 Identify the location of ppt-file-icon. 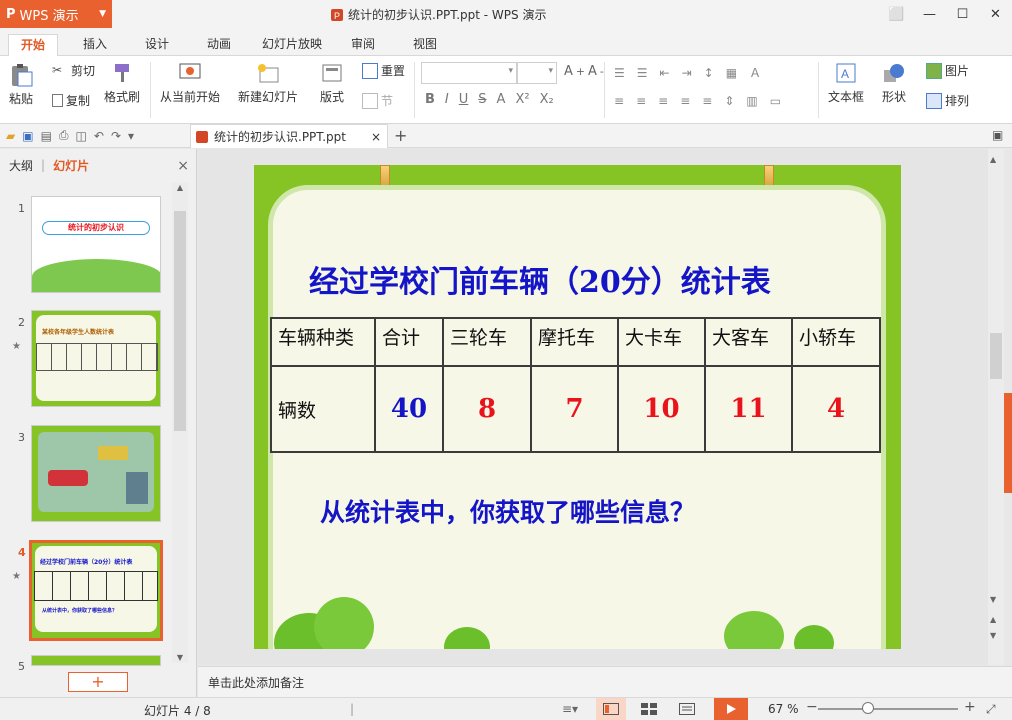
(202, 136).